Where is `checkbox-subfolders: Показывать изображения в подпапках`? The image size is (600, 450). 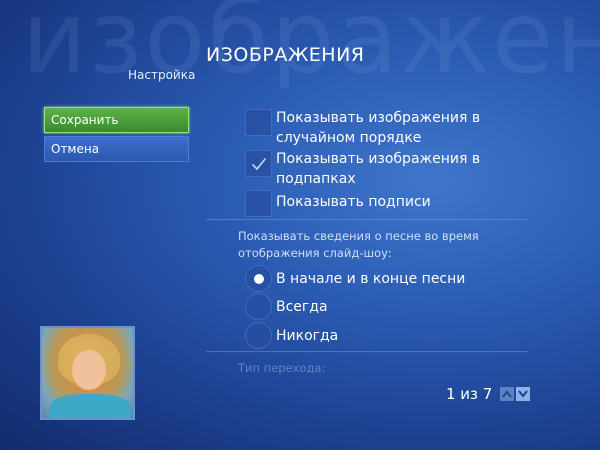
checkbox-subfolders: Показывать изображения в подпапках is located at coordinates (390, 169).